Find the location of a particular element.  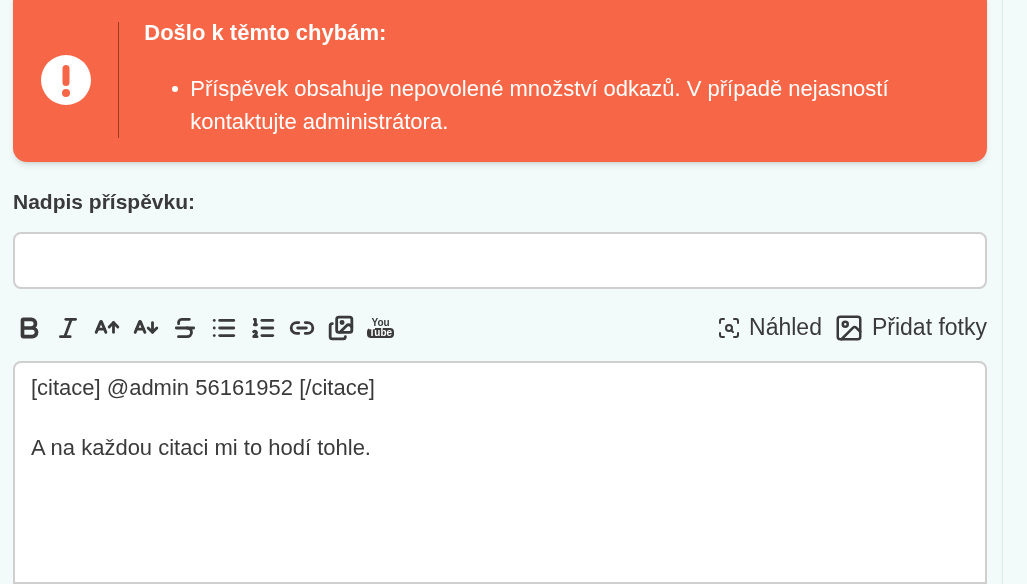

title-input-field is located at coordinates (500, 260).